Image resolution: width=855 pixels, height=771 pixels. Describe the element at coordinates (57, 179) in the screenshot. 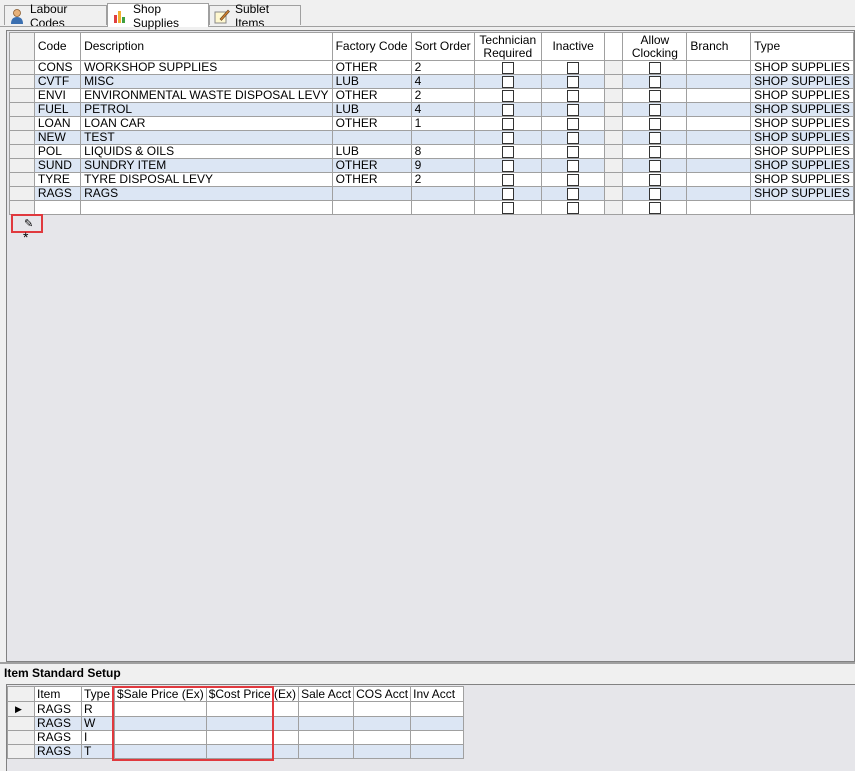

I see `cell-code: TYRE` at that location.